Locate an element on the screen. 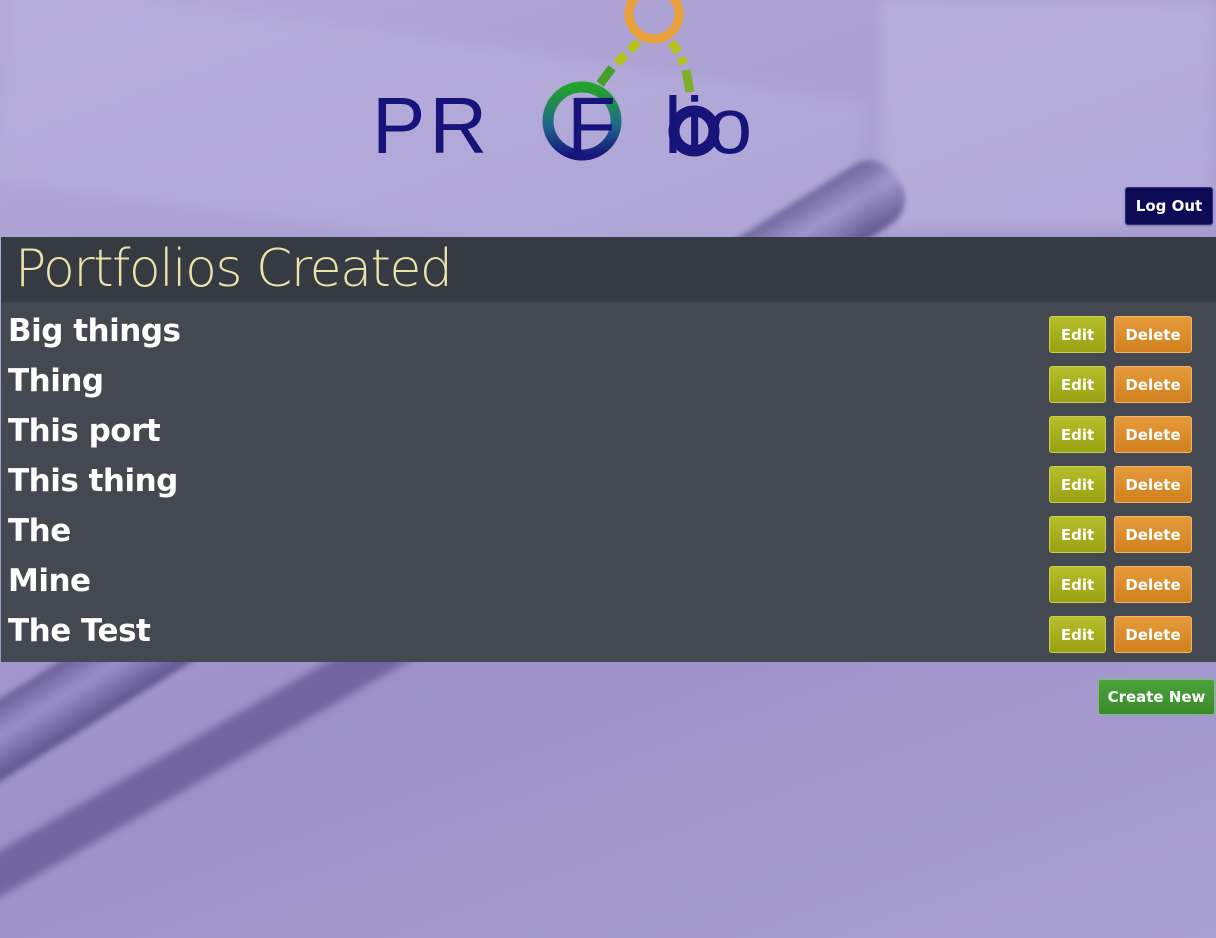 This screenshot has height=938, width=1216. panel-header: Portfolios Created is located at coordinates (608, 269).